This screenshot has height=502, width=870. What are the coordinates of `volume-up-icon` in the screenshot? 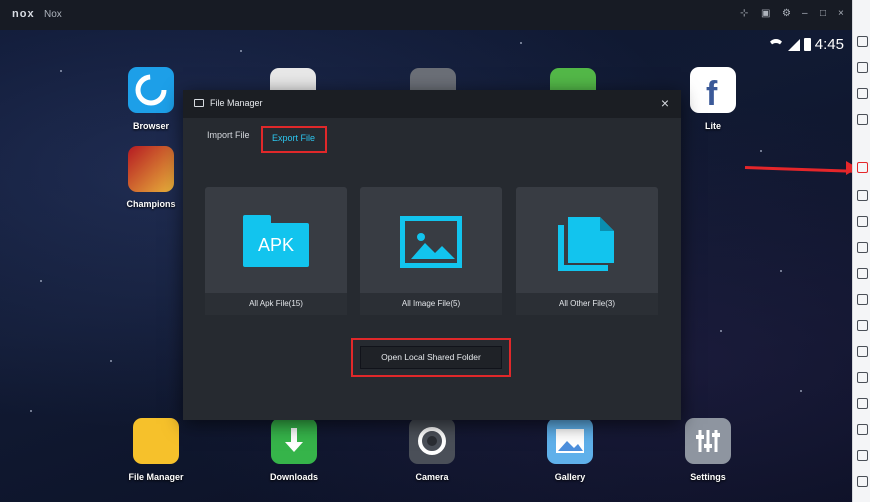 It's located at (862, 221).